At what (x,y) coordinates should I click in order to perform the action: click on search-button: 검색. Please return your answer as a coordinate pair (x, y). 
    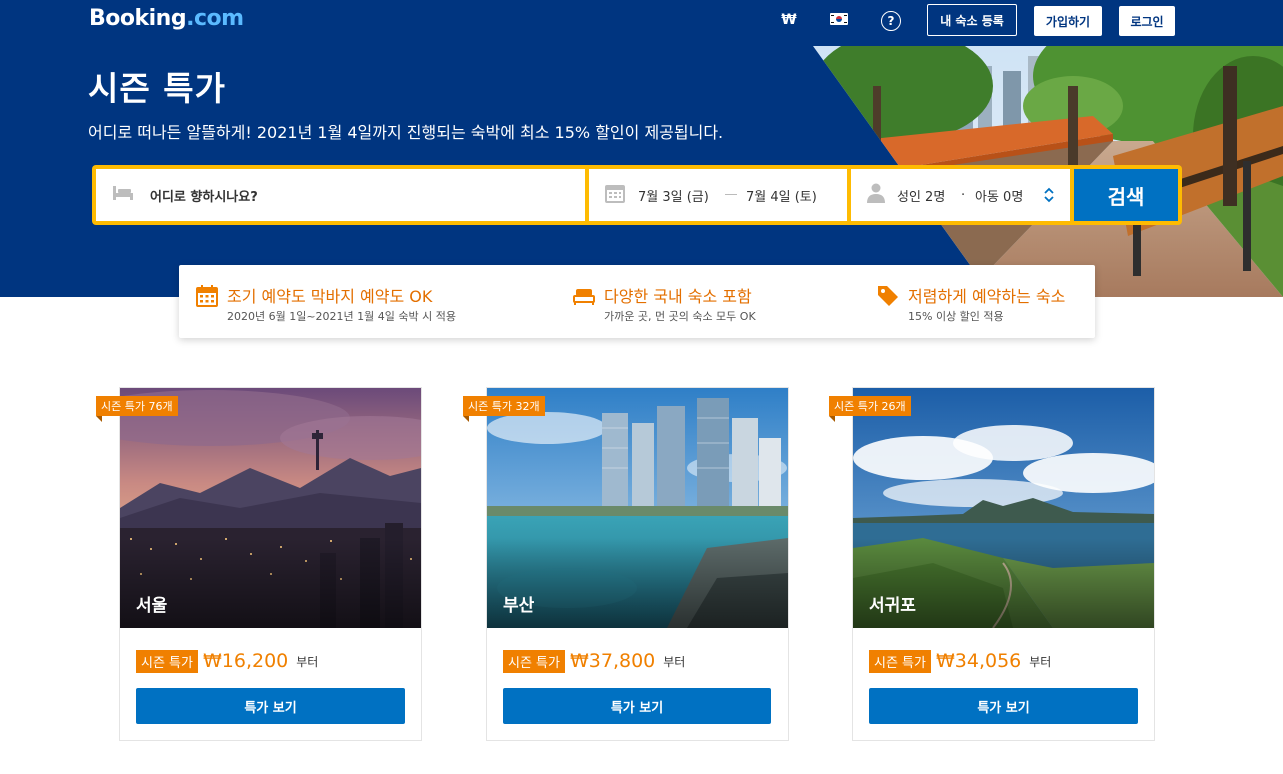
    Looking at the image, I should click on (1126, 195).